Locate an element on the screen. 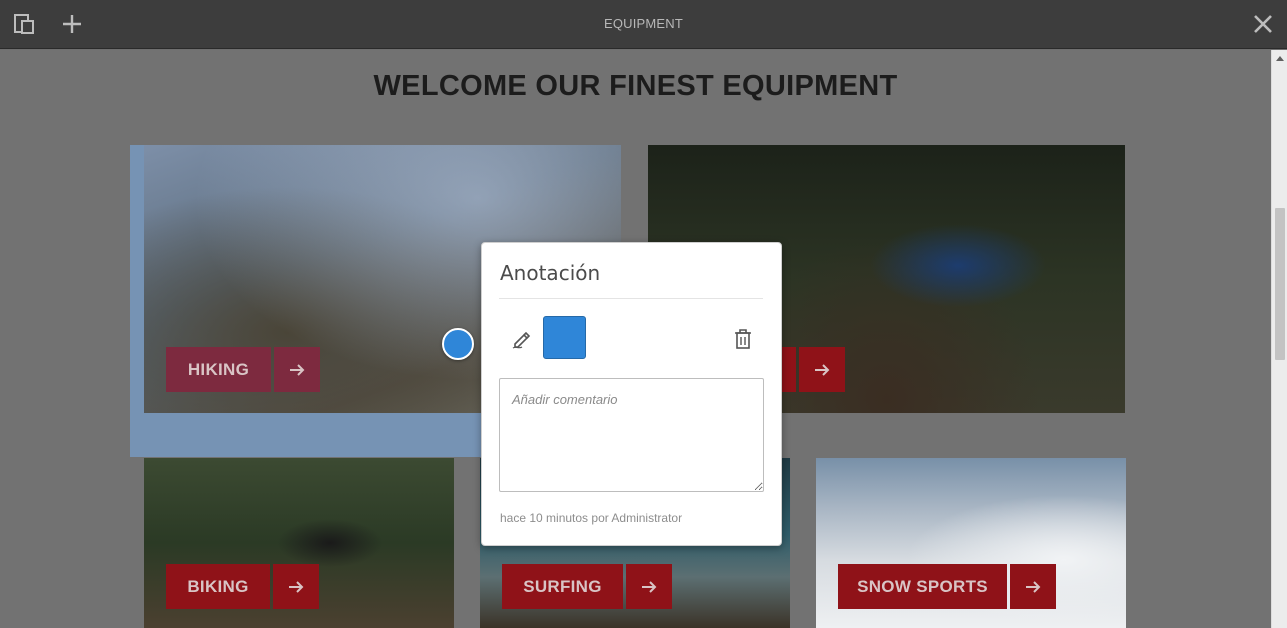  scrollbar-thumb is located at coordinates (1280, 284).